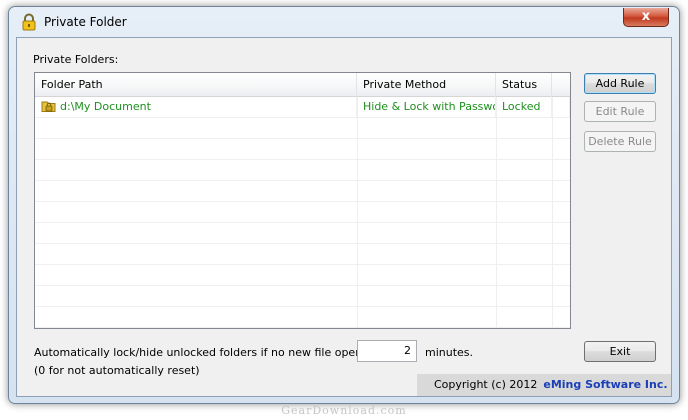 This screenshot has width=688, height=420. Describe the element at coordinates (426, 85) in the screenshot. I see `column-header-private-method: Private Method` at that location.